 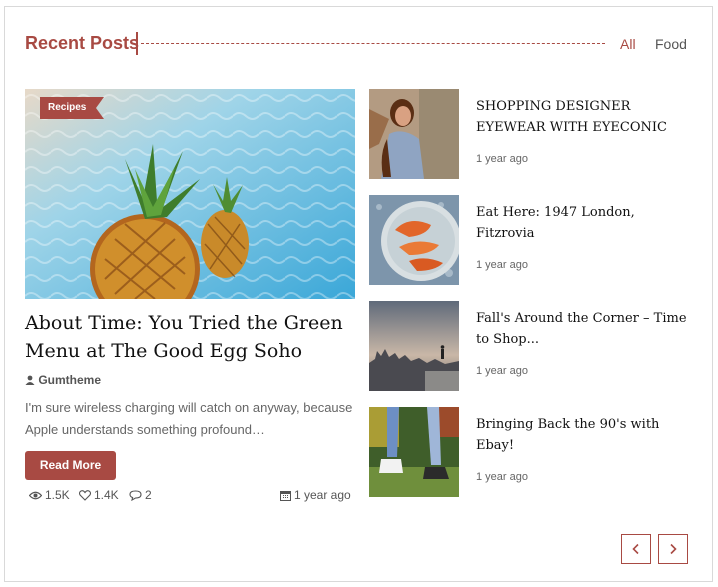 I want to click on post-author: Gumtheme, so click(x=63, y=380).